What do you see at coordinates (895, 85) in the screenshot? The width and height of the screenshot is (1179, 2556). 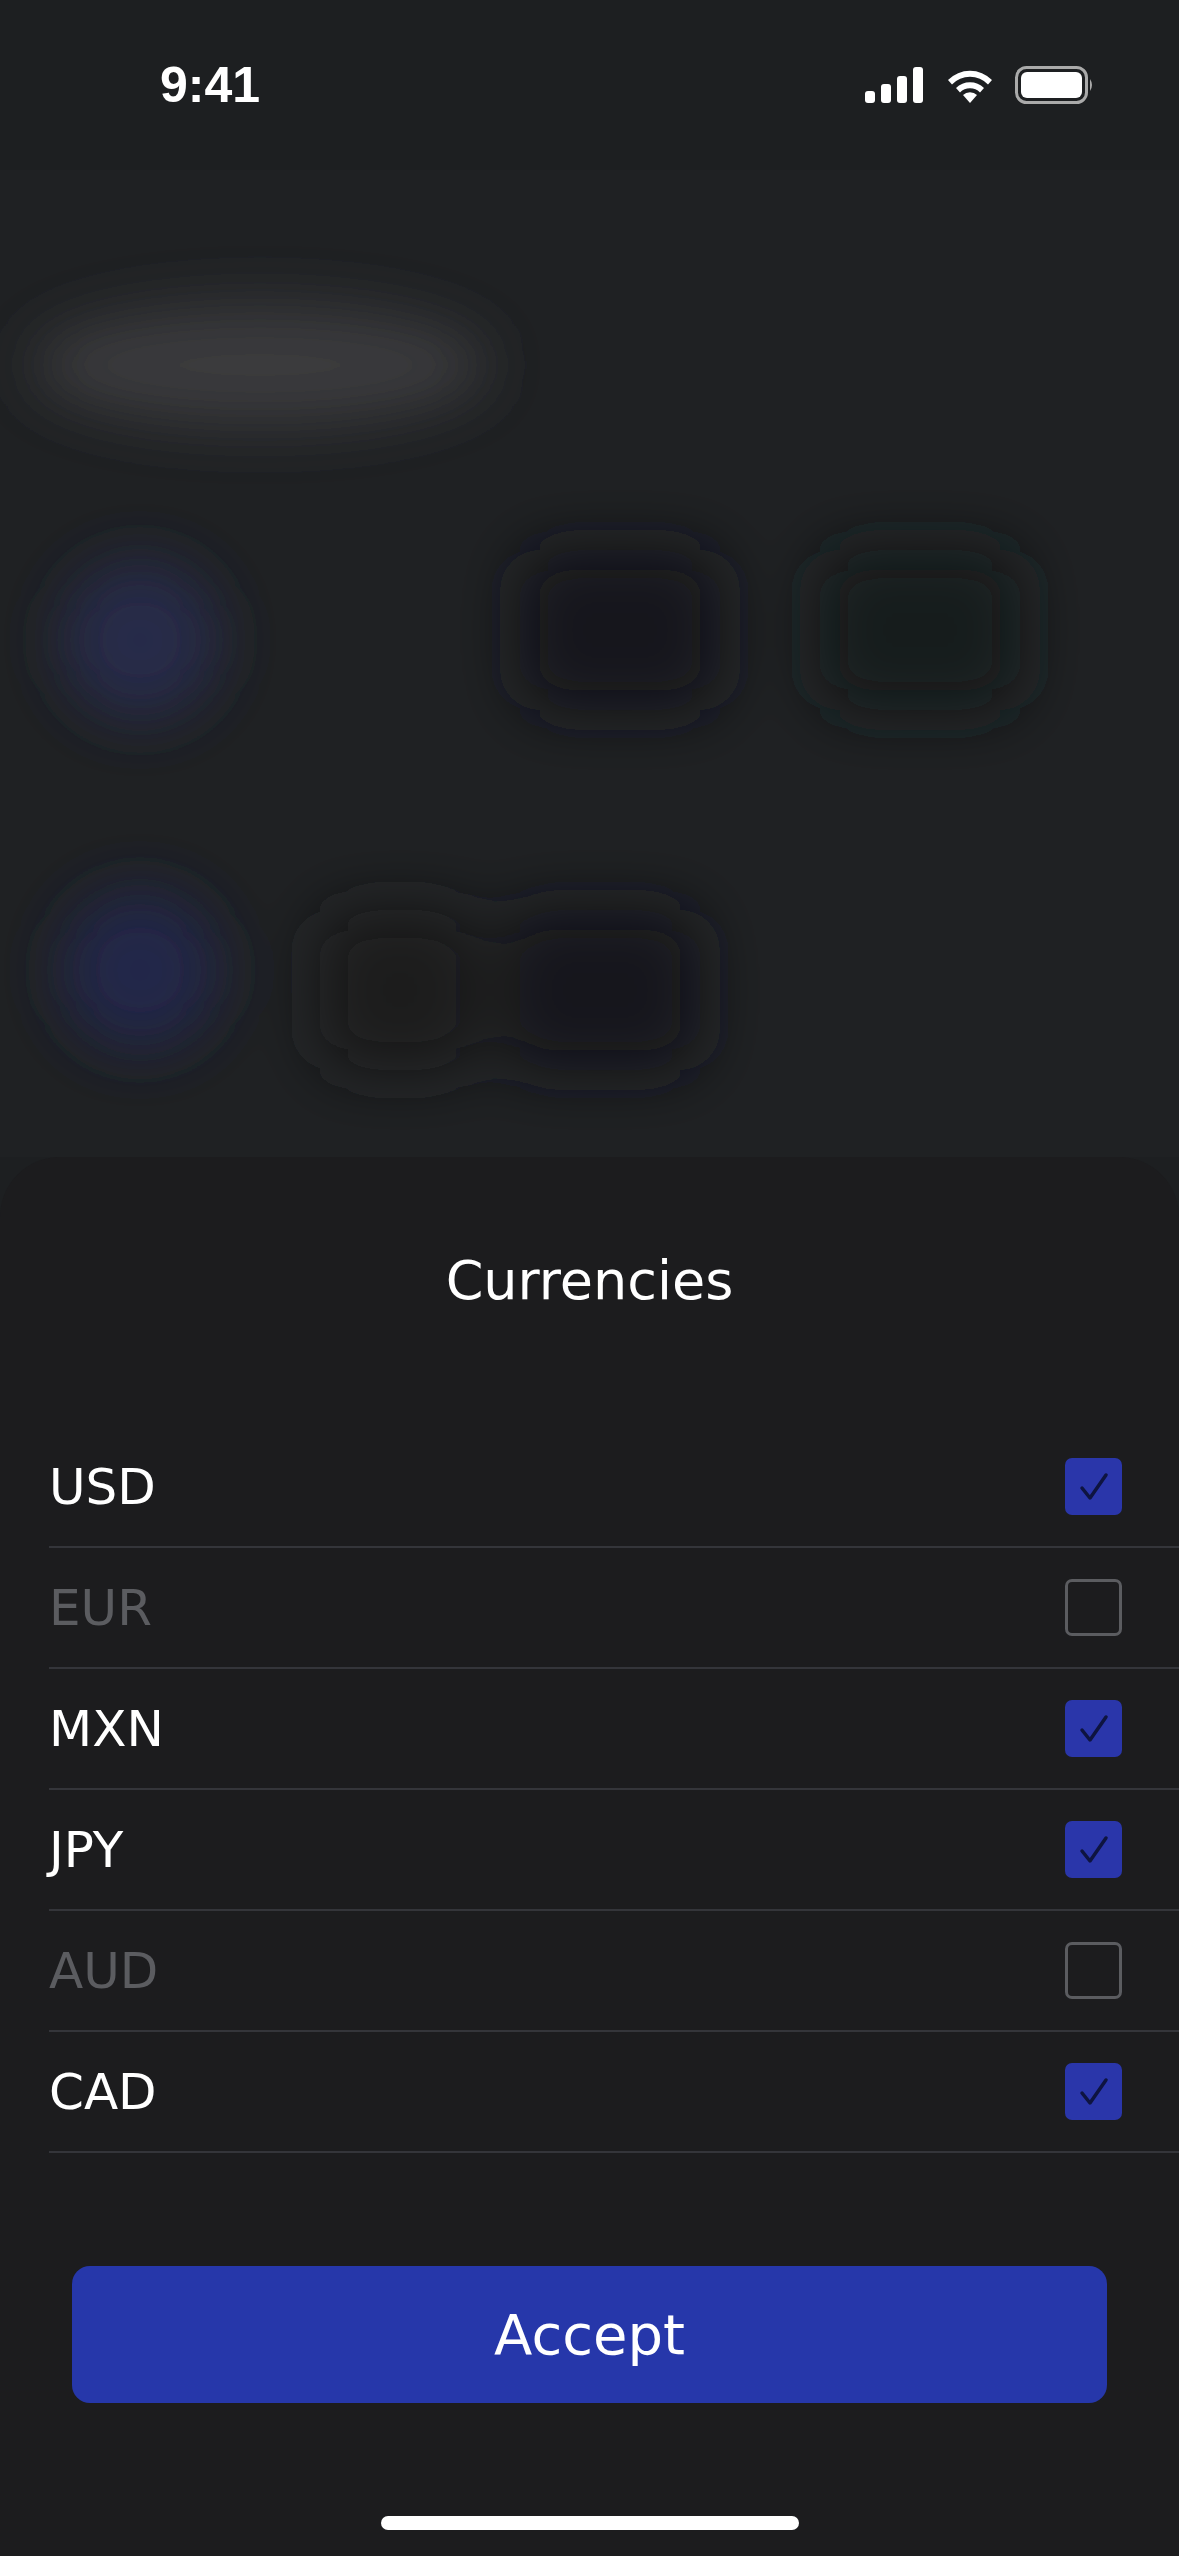 I see `signal-icon` at bounding box center [895, 85].